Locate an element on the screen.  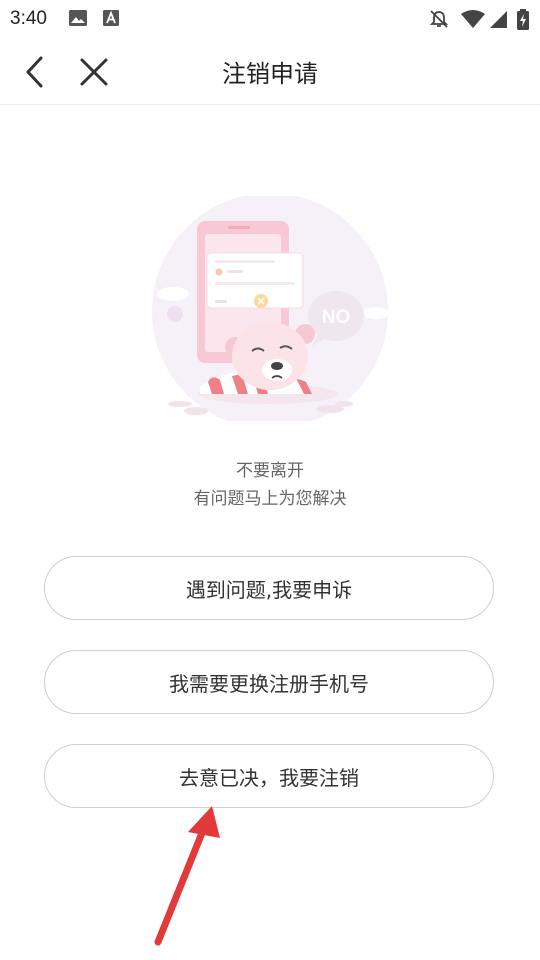
message-line-2: 有问题马上为您解决 is located at coordinates (270, 499).